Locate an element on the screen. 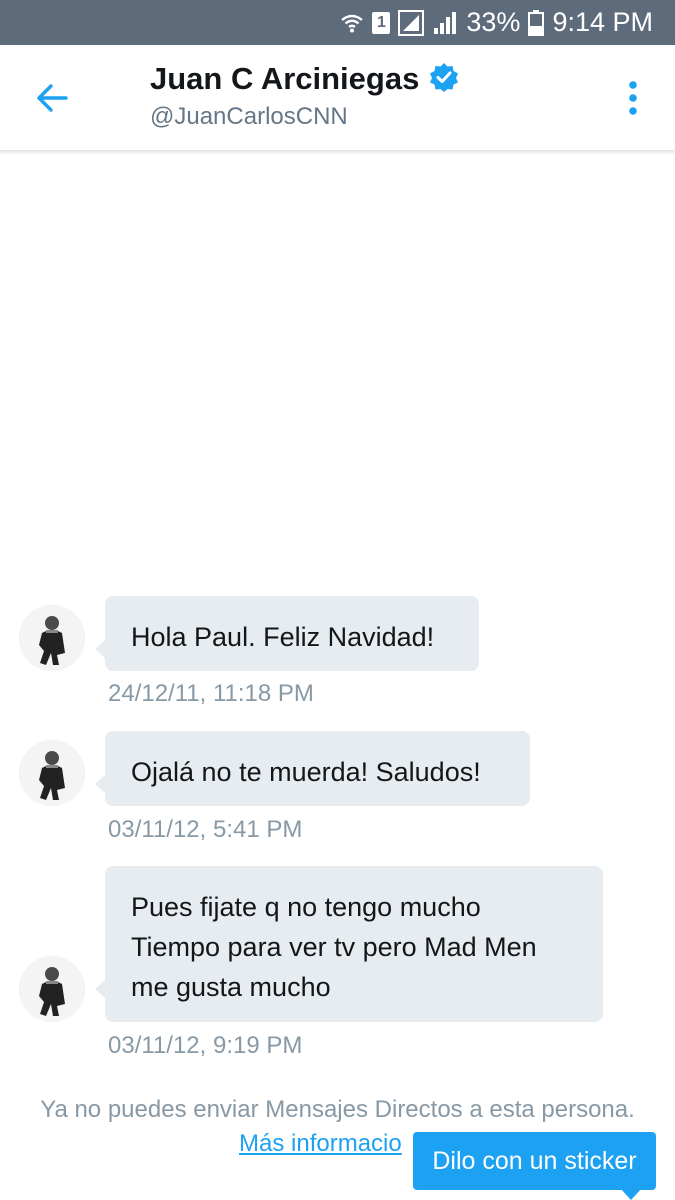  message-text-line: Pues fijate q no tengo mucho is located at coordinates (306, 907).